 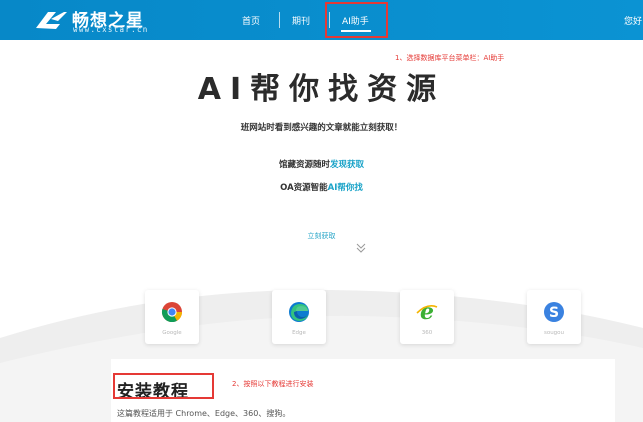 I want to click on sogou-icon: S, so click(x=554, y=312).